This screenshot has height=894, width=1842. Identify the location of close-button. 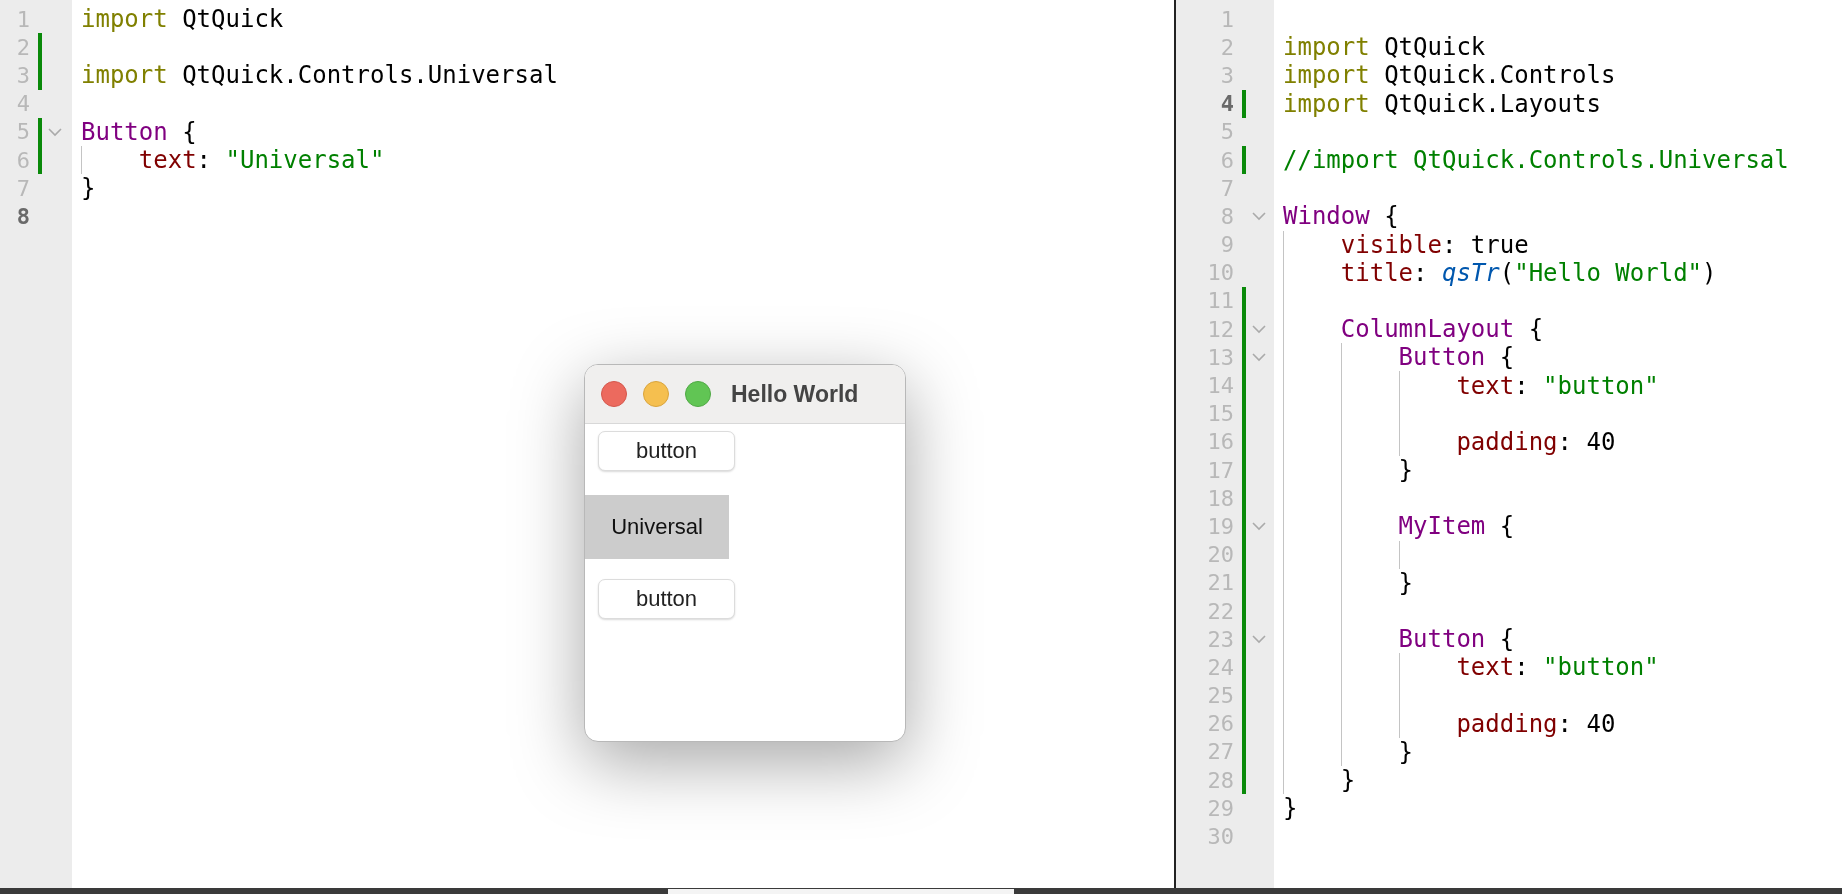
(614, 394).